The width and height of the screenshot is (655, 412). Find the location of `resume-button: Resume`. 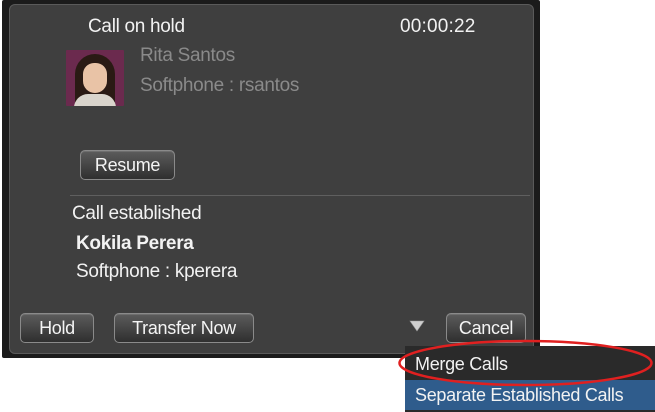

resume-button: Resume is located at coordinates (127, 165).